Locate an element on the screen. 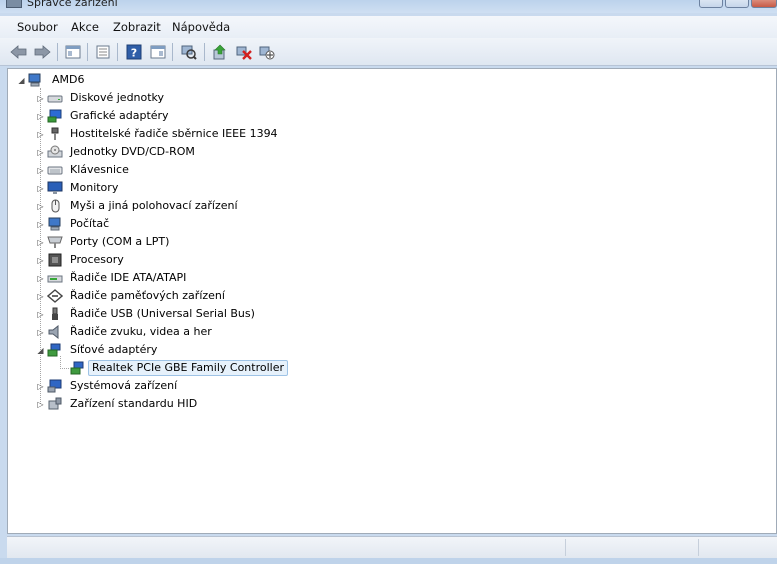 This screenshot has height=564, width=777. window-bottom-edge is located at coordinates (388, 561).